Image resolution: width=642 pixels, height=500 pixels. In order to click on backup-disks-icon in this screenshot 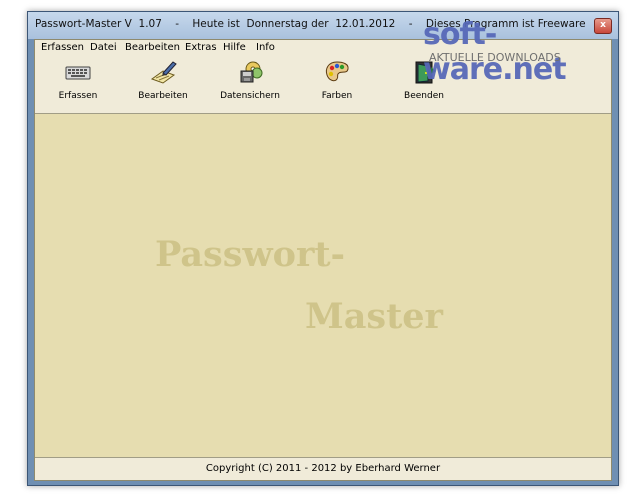, I will do `click(251, 72)`.